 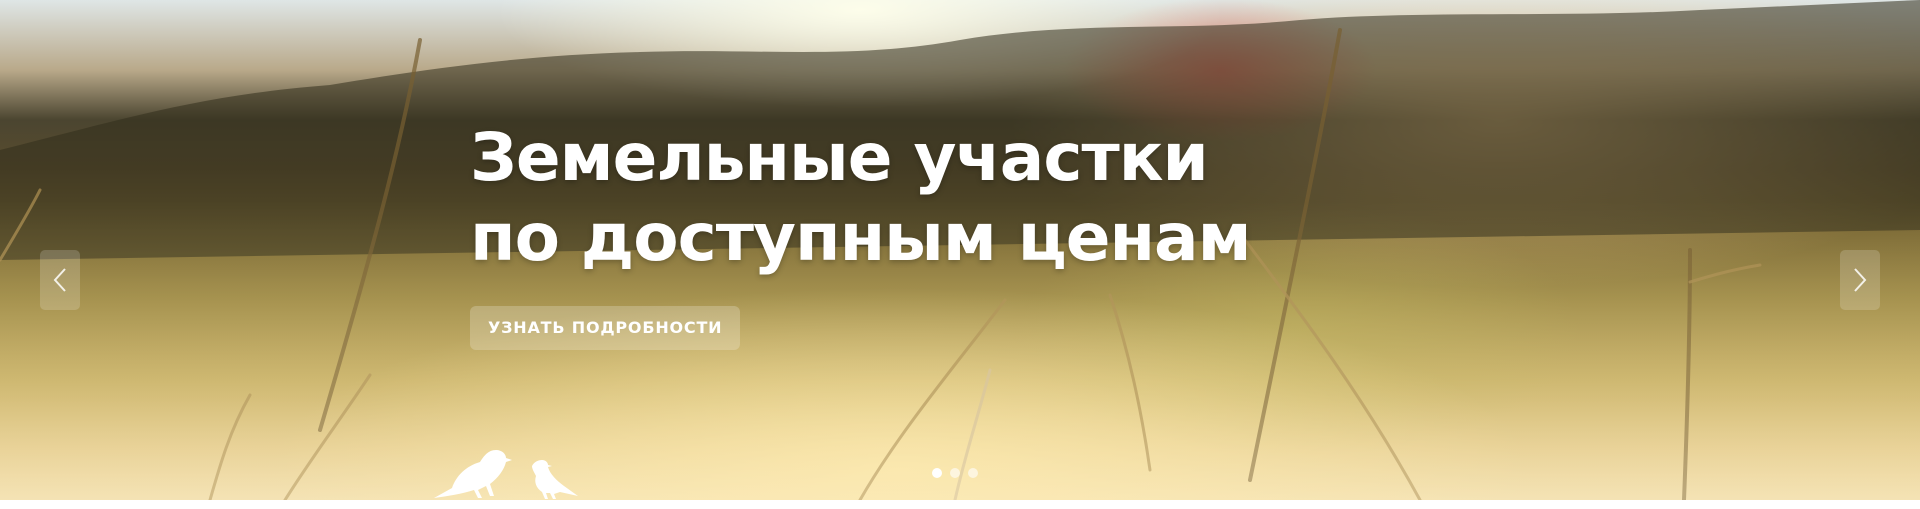 I want to click on next-slide-button, so click(x=1860, y=280).